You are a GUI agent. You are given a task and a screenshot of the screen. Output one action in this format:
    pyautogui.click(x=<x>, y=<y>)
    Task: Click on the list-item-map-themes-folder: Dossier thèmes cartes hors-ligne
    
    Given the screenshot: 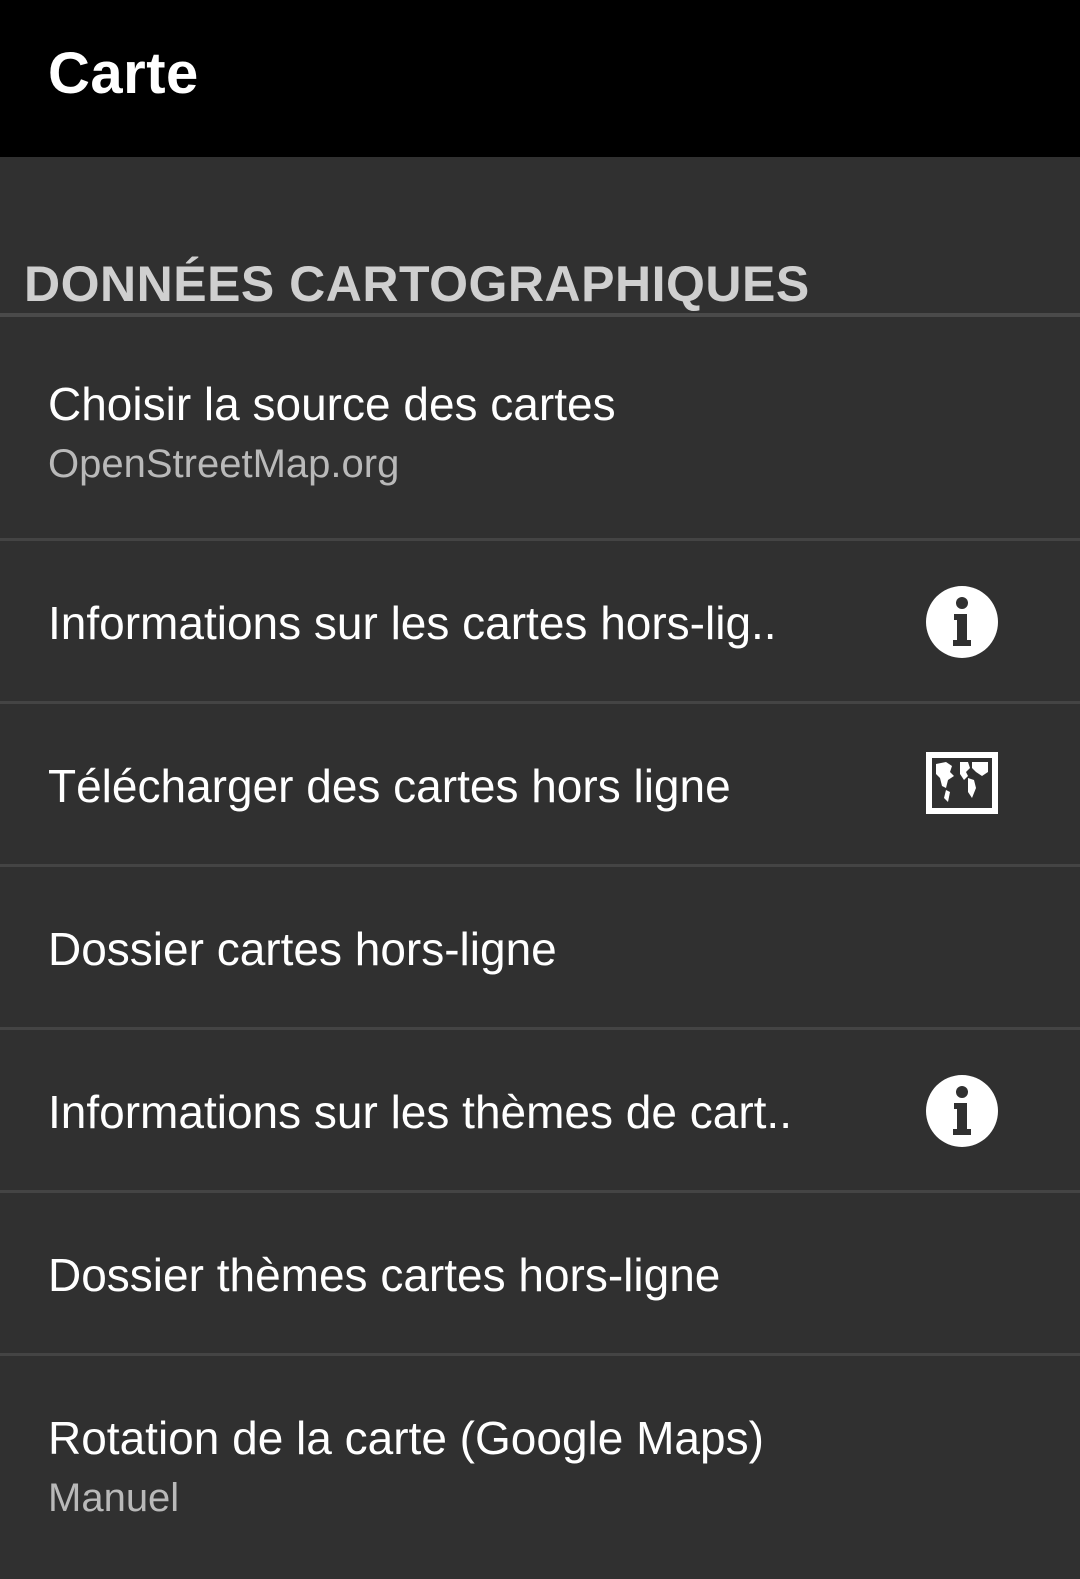 What is the action you would take?
    pyautogui.click(x=540, y=1274)
    